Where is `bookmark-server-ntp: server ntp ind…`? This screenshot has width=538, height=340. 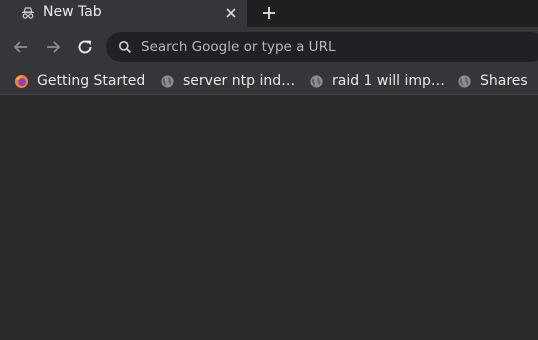
bookmark-server-ntp: server ntp ind… is located at coordinates (227, 81).